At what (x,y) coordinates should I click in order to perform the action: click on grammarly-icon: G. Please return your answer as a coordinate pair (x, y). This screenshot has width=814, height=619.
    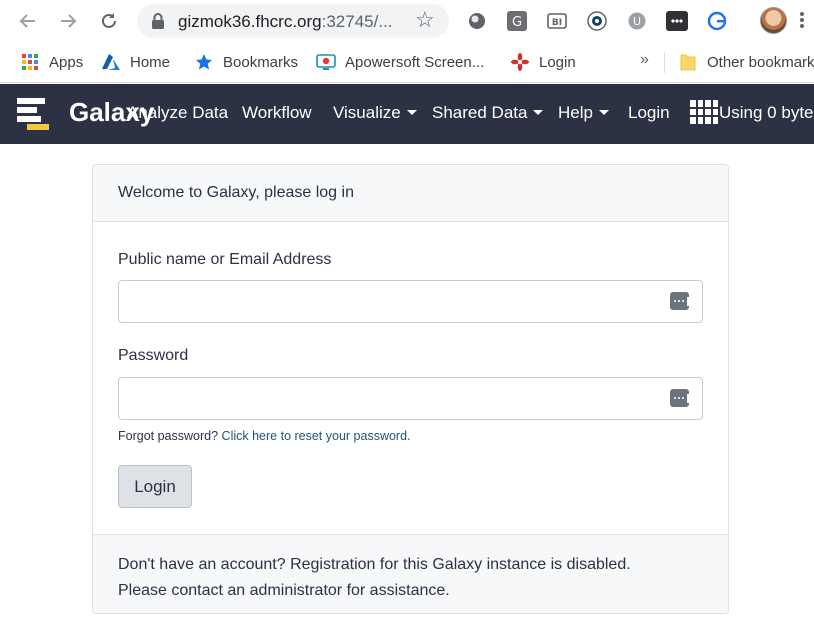
    Looking at the image, I should click on (517, 21).